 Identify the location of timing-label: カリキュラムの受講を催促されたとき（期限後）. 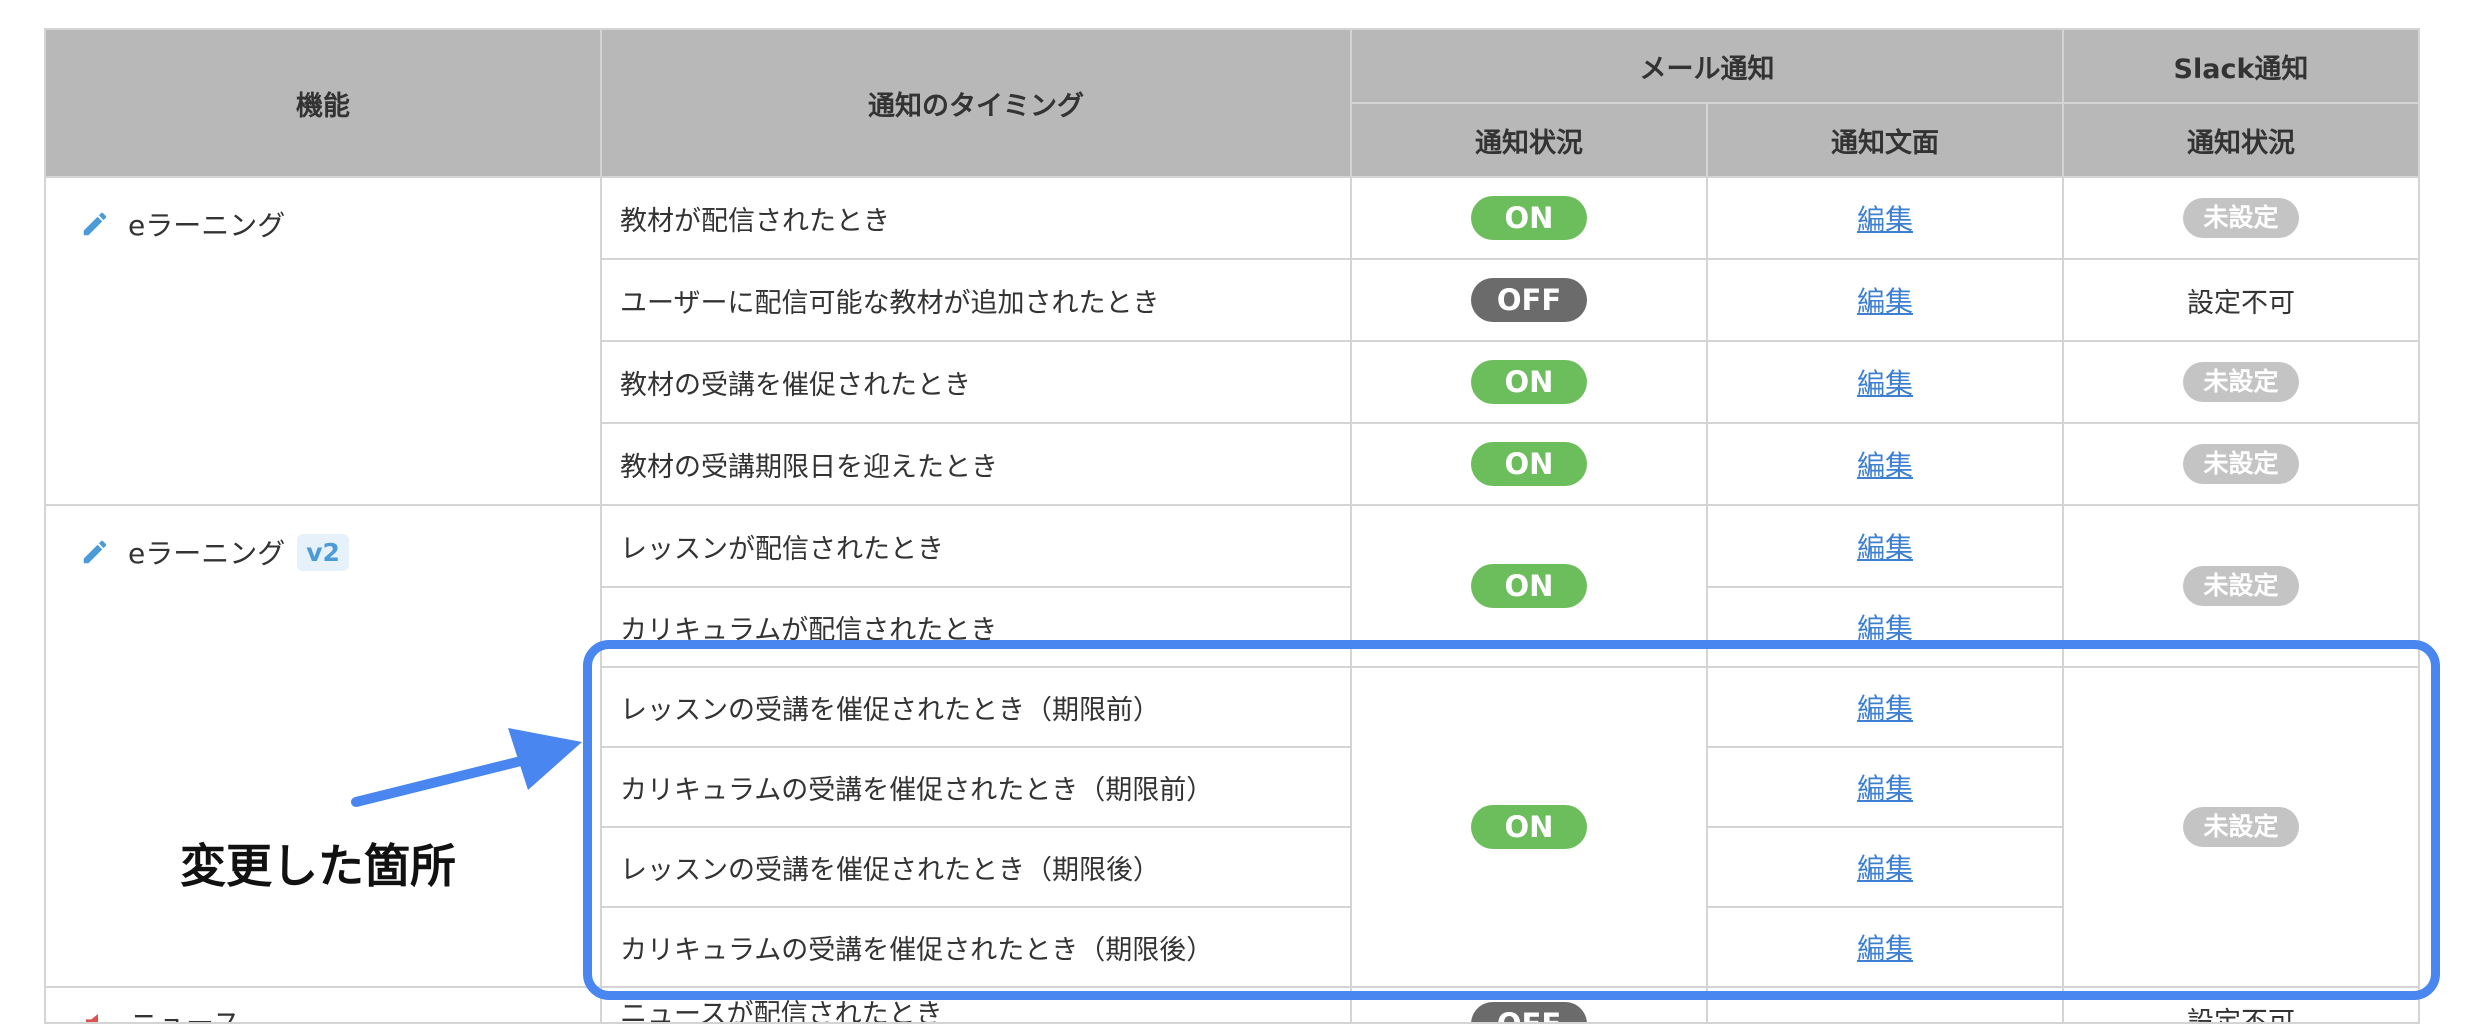
(976, 947).